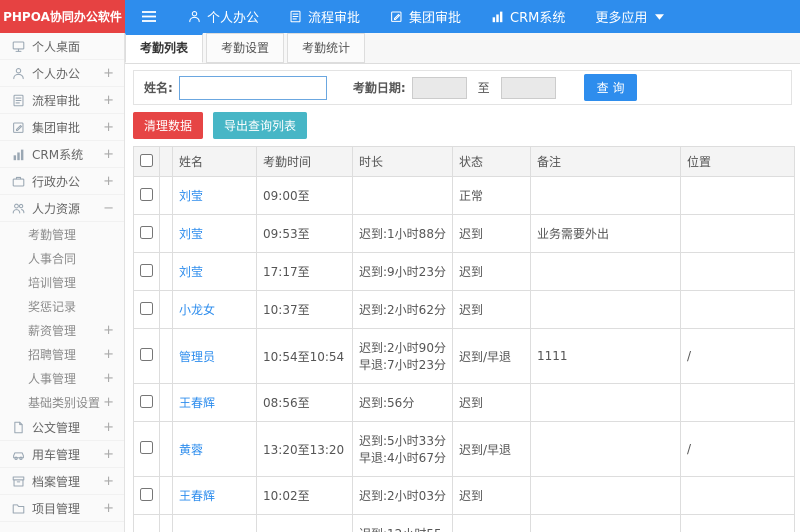 Image resolution: width=800 pixels, height=532 pixels. What do you see at coordinates (62, 508) in the screenshot?
I see `sidebar-item-project-management: 项目管理 +` at bounding box center [62, 508].